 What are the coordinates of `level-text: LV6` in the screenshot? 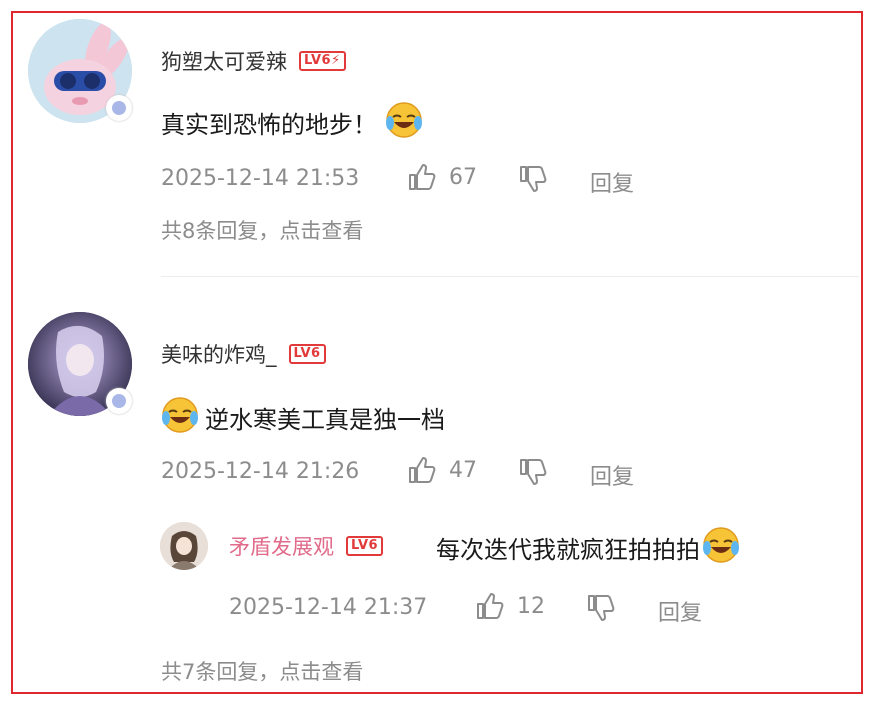 It's located at (318, 60).